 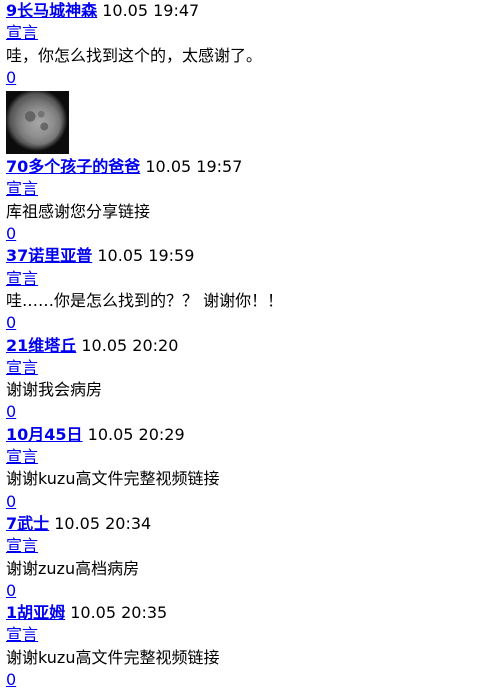 I want to click on comment-text: 库祖感谢您分享链接, so click(x=78, y=211).